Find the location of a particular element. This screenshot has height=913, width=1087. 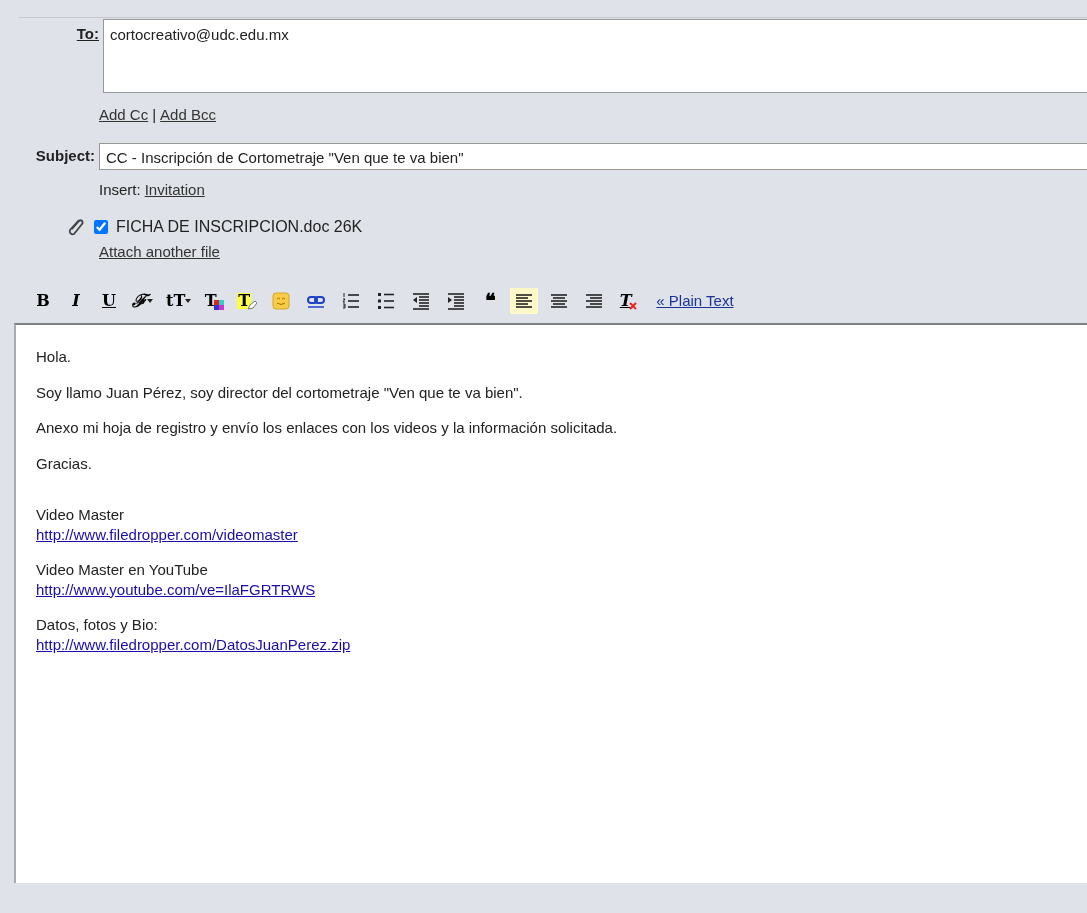

body-text: Datos, fotos y Bio: is located at coordinates (97, 625).